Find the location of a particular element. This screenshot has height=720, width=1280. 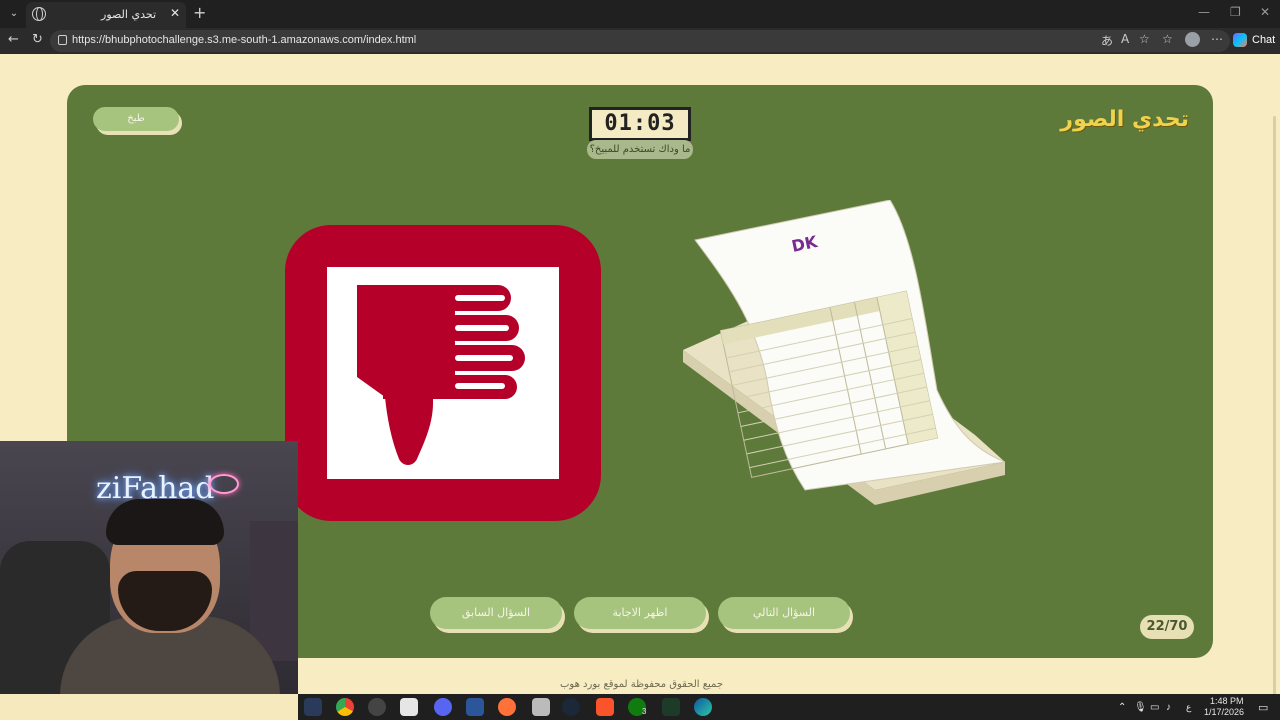

edge-icon is located at coordinates (703, 707).